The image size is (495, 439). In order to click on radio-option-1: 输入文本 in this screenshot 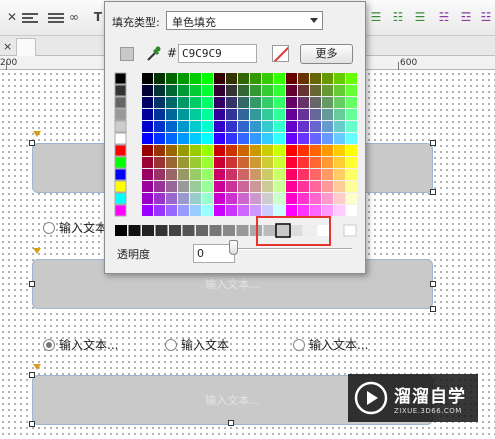, I will do `click(75, 227)`.